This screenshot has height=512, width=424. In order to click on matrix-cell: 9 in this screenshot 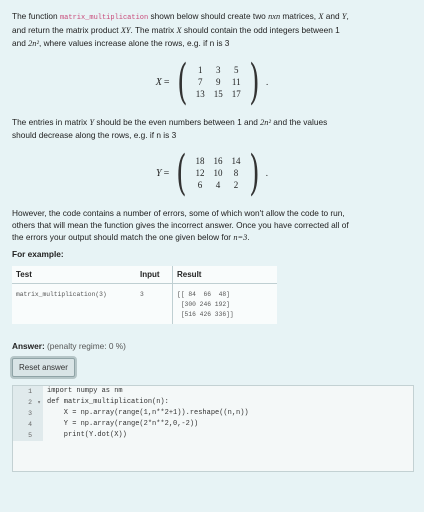, I will do `click(218, 82)`.